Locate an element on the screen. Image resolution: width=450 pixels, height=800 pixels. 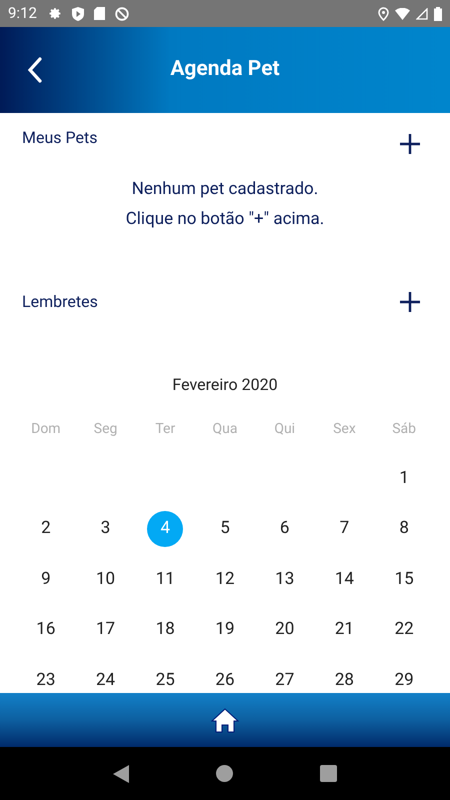
calendar-day: 22 is located at coordinates (404, 630).